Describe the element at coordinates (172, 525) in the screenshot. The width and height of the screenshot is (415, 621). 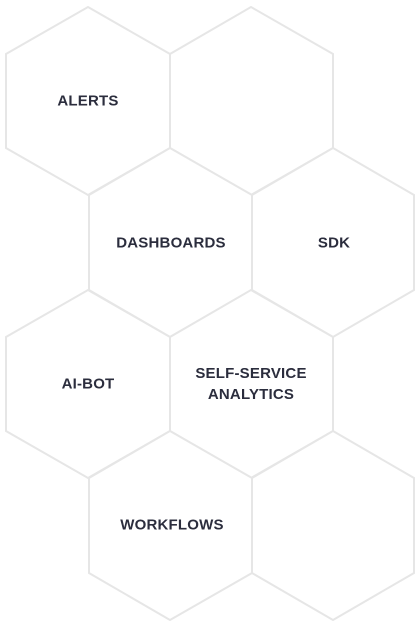
I see `hexagon-label-workflows: WORKFLOWS` at that location.